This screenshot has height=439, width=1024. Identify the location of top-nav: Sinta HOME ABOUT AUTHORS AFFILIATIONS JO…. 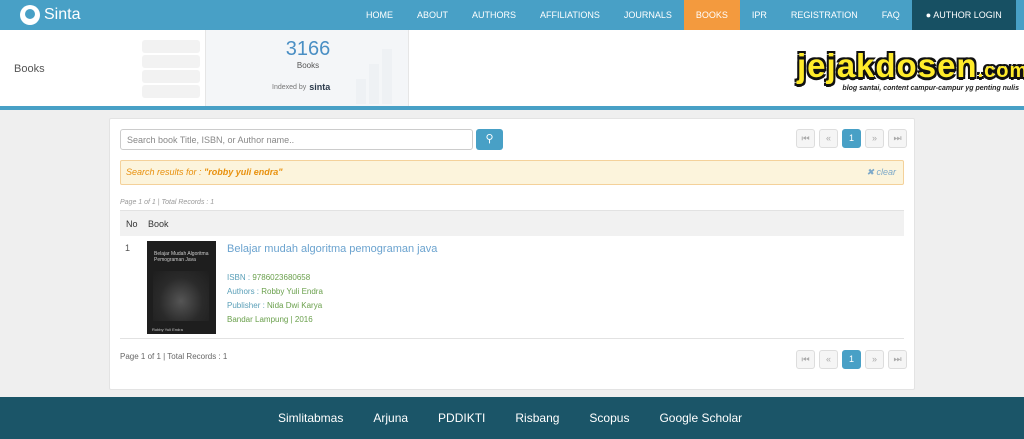
(512, 15).